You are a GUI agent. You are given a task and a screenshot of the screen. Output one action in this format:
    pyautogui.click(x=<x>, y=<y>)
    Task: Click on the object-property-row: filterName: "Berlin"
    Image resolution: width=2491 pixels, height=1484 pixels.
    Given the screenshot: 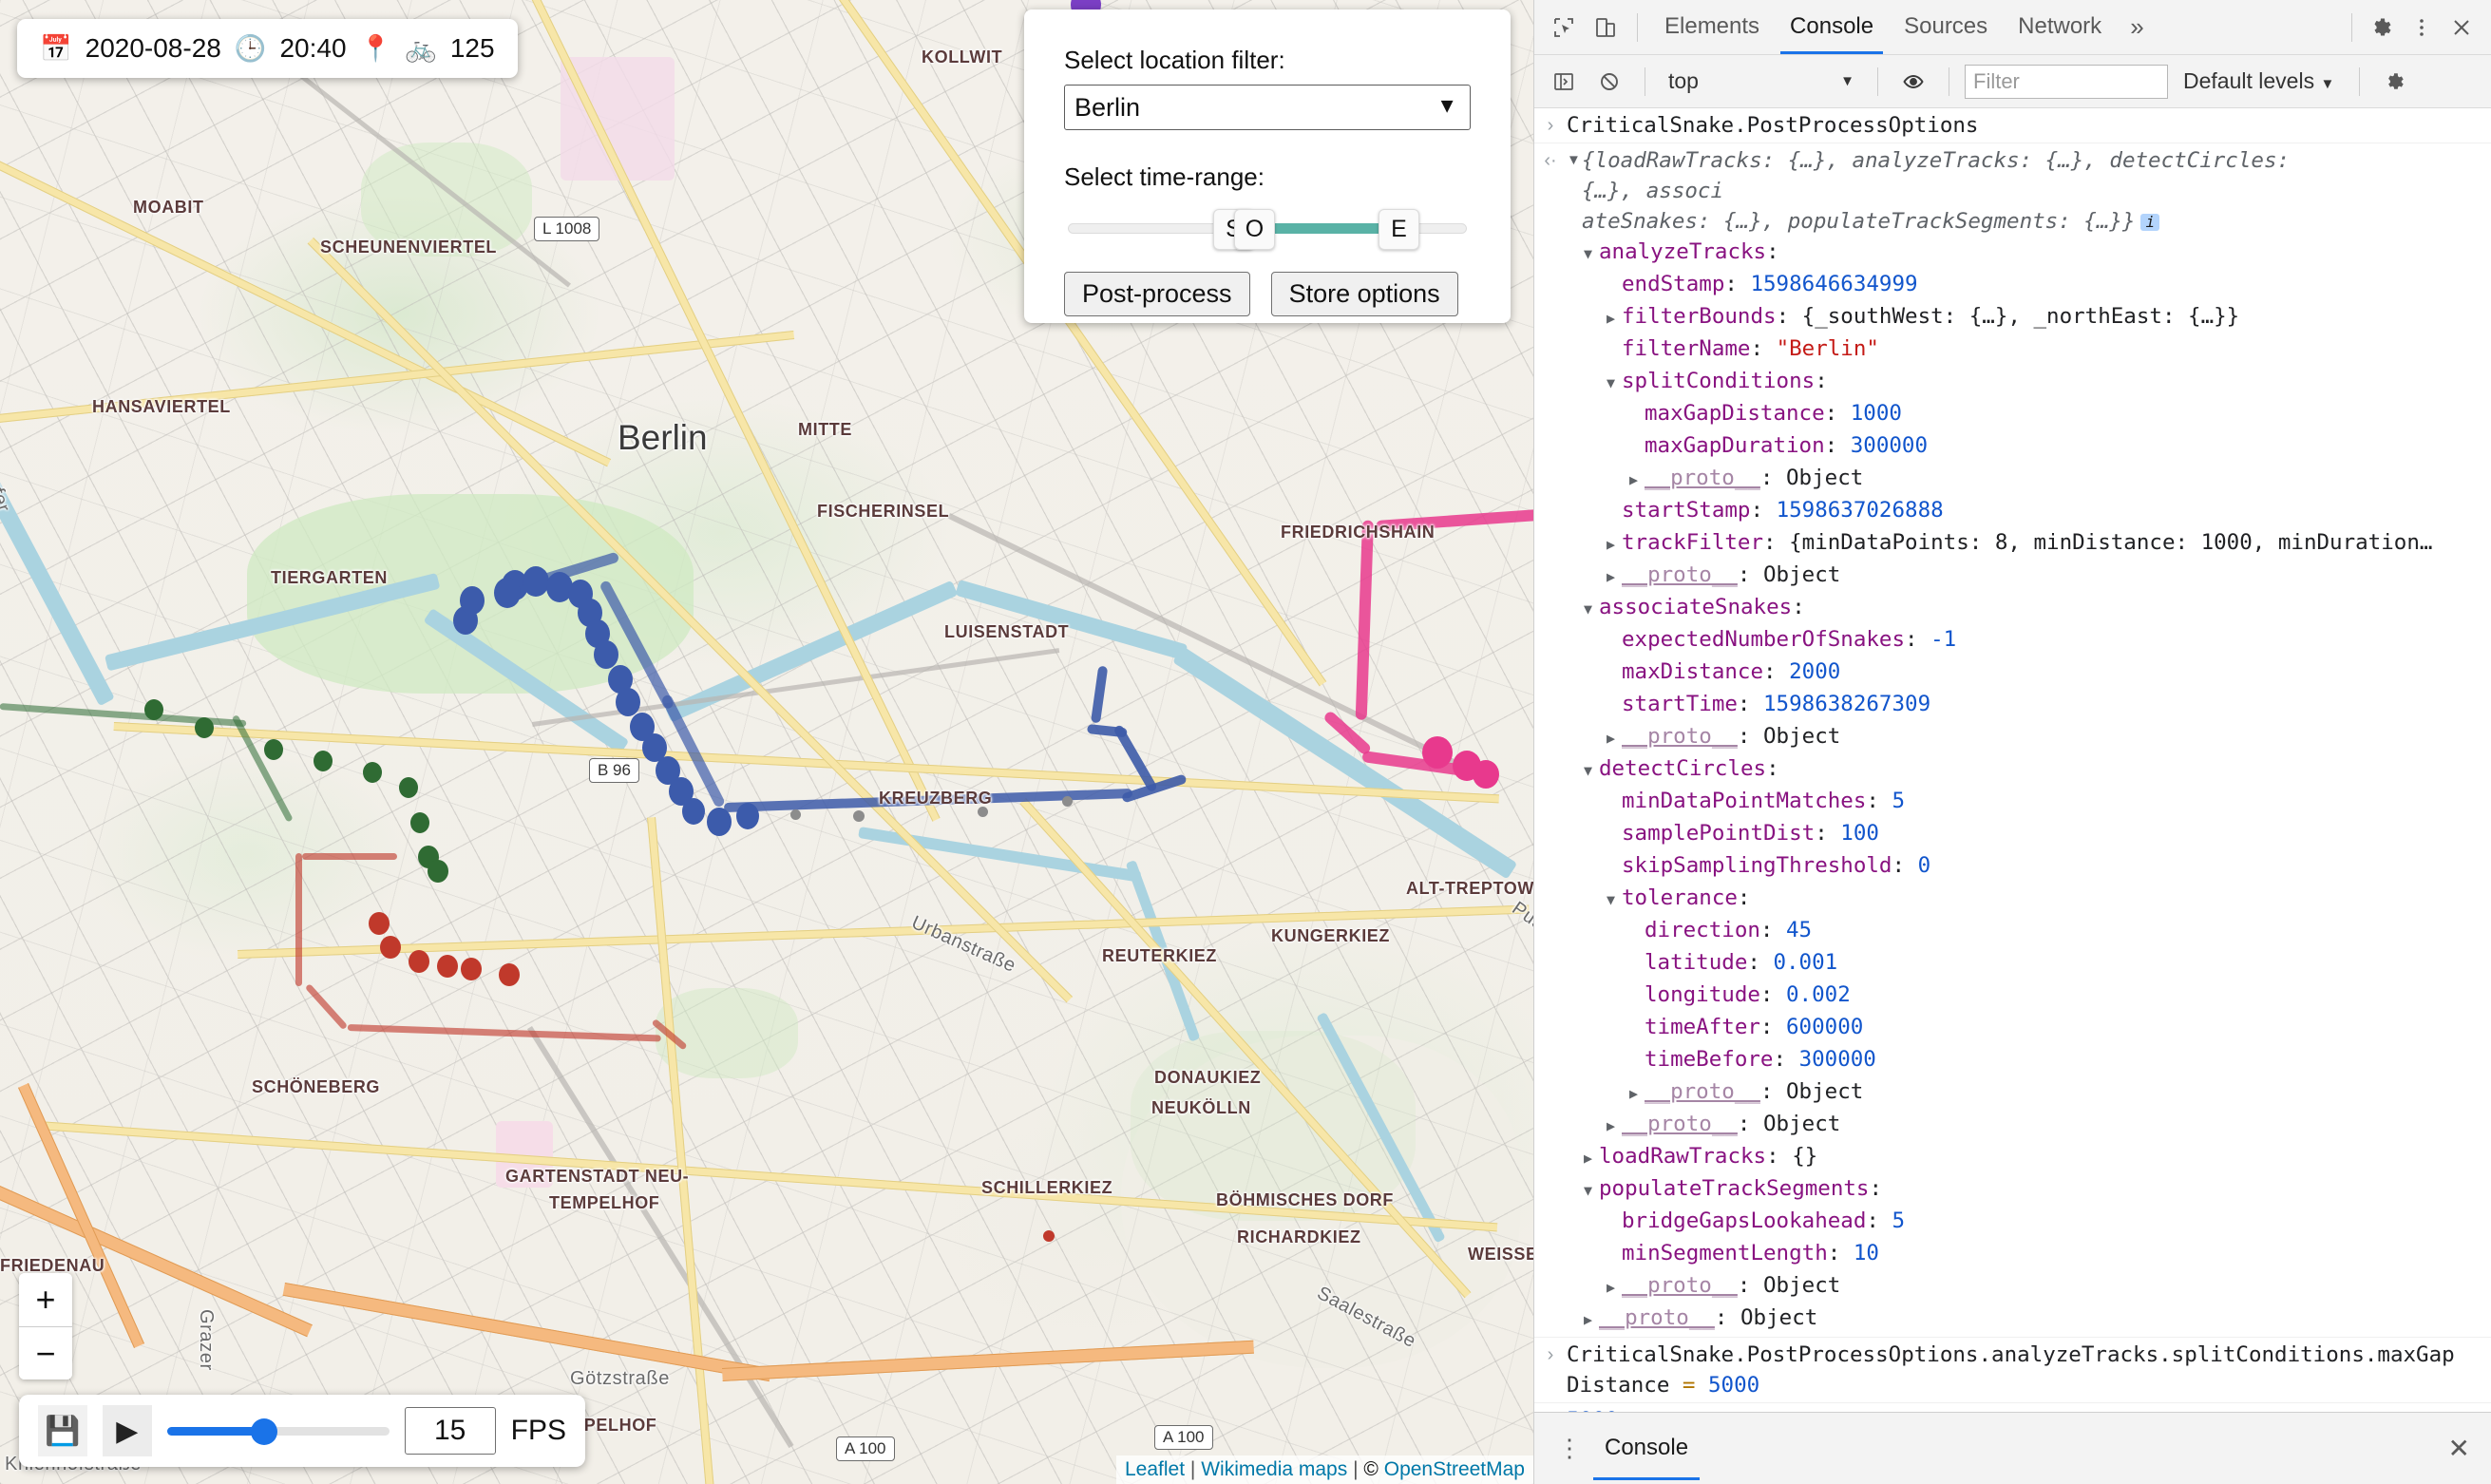 What is the action you would take?
    pyautogui.click(x=2013, y=349)
    